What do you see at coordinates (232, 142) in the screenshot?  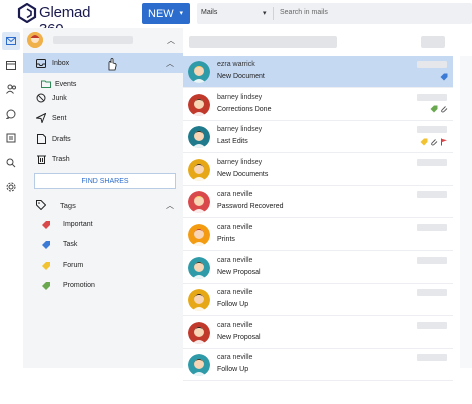 I see `message-subject: Last Edits` at bounding box center [232, 142].